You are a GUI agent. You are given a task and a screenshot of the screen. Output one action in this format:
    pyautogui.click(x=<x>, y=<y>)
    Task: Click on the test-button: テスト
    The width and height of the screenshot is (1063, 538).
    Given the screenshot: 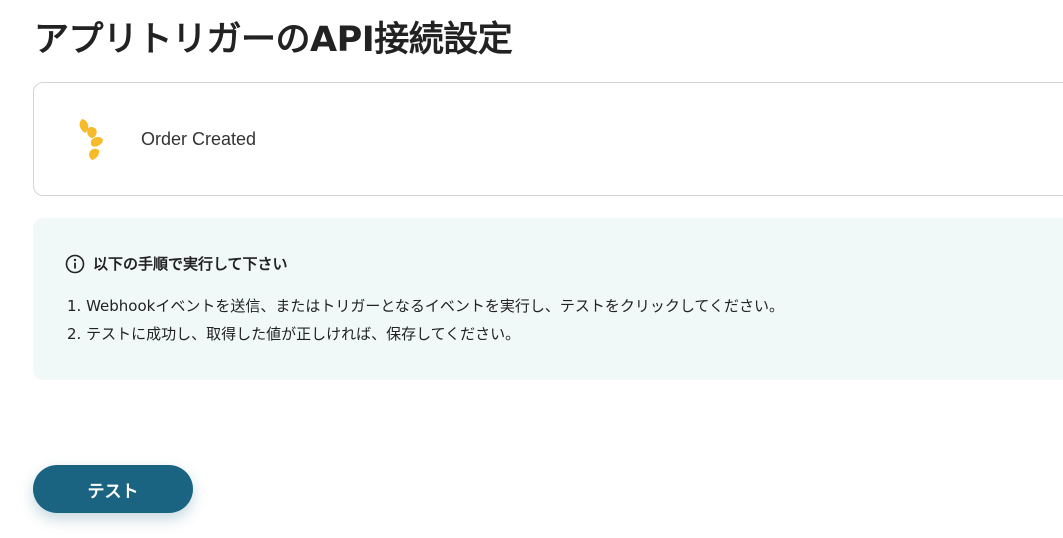 What is the action you would take?
    pyautogui.click(x=113, y=489)
    